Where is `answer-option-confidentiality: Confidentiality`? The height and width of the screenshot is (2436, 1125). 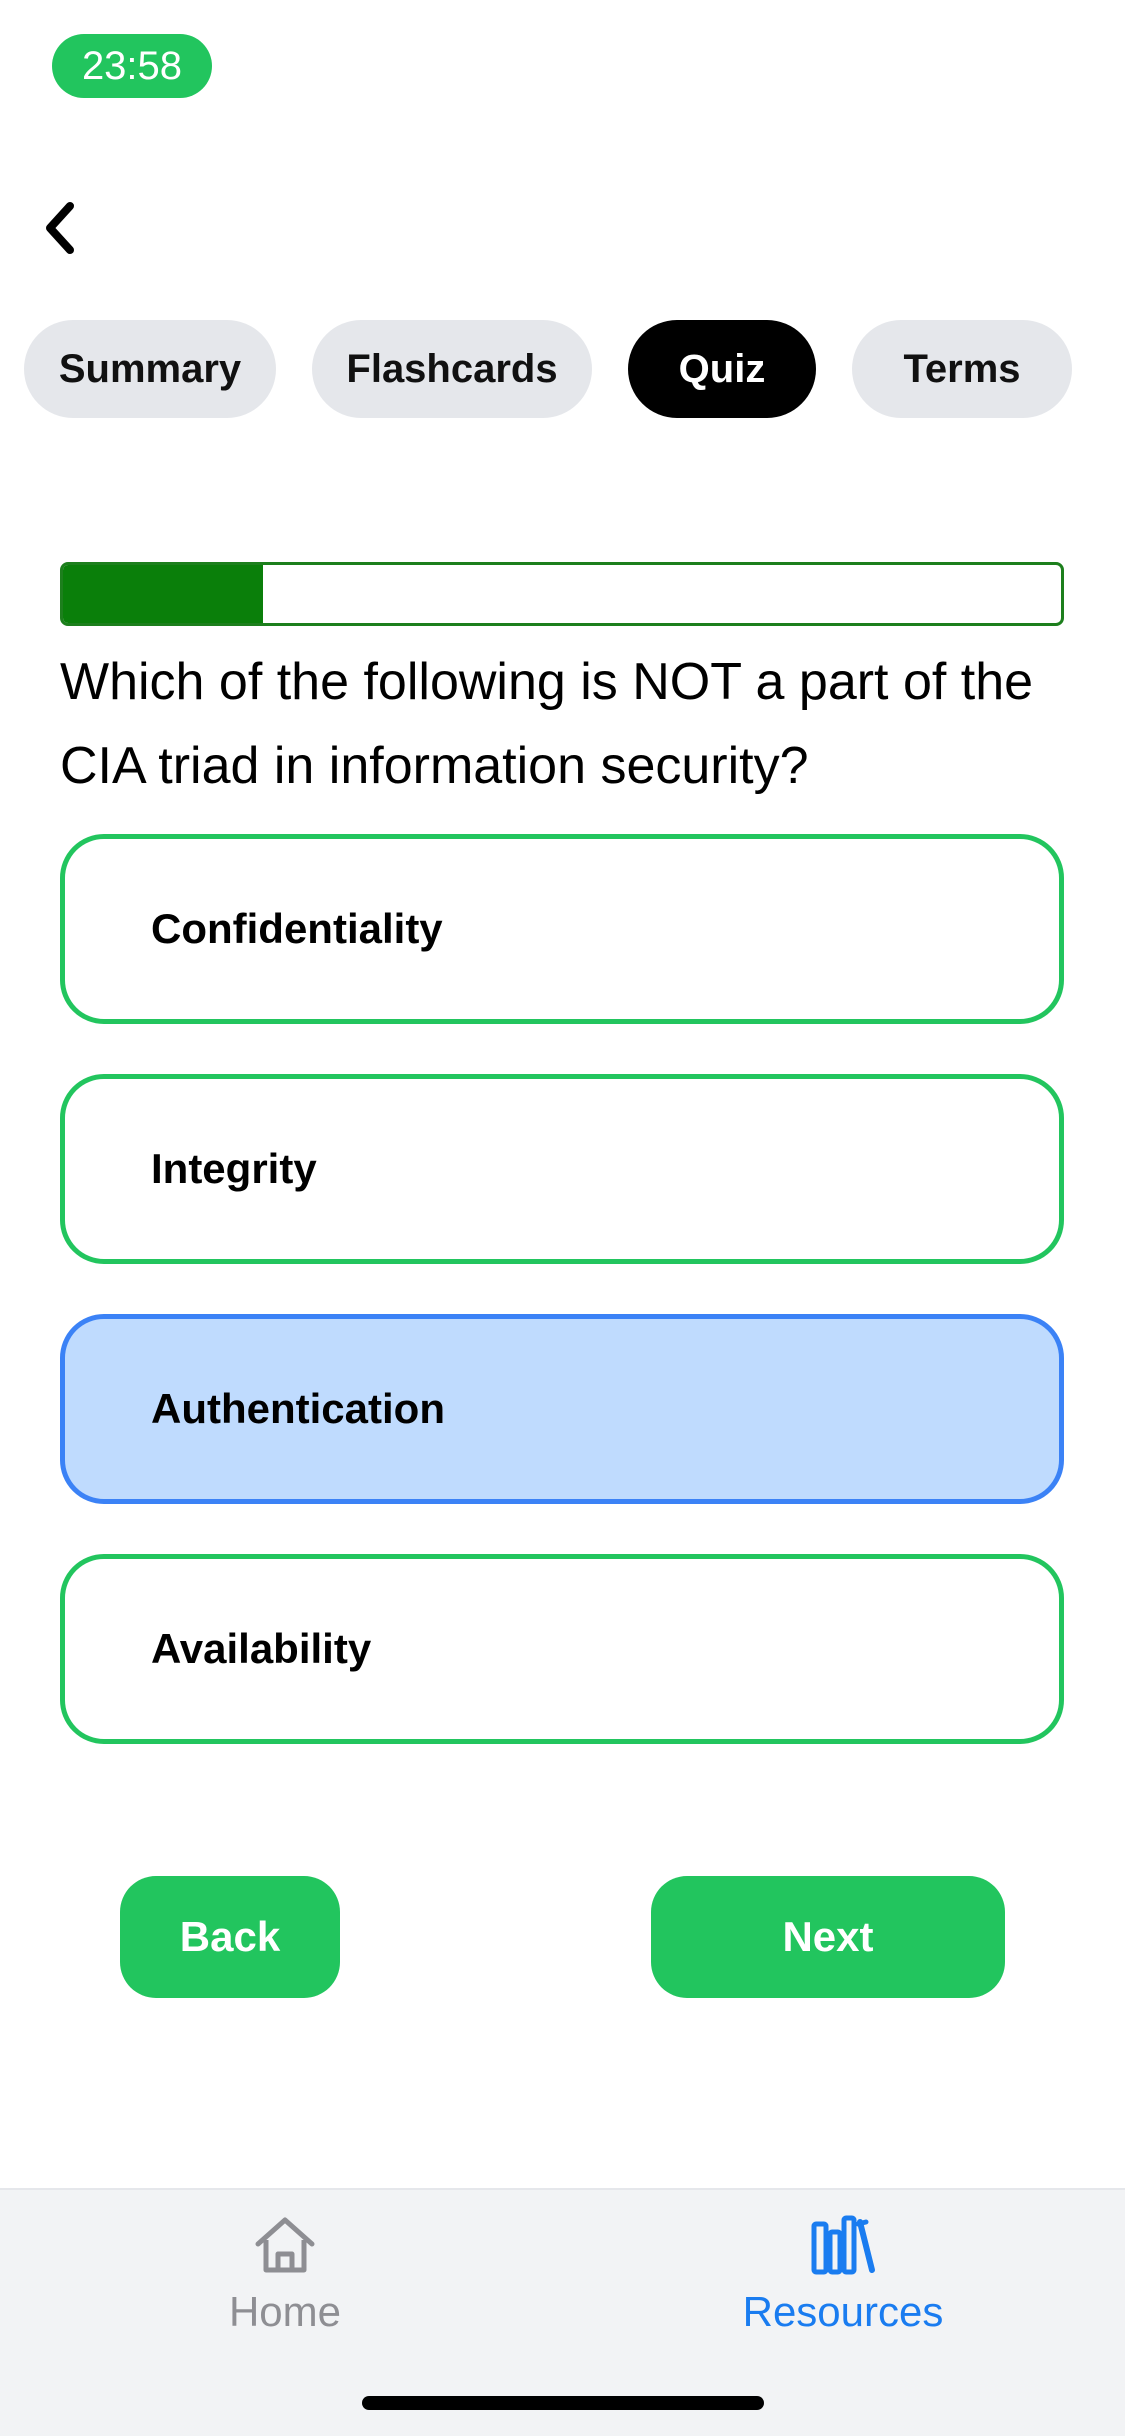 answer-option-confidentiality: Confidentiality is located at coordinates (562, 929).